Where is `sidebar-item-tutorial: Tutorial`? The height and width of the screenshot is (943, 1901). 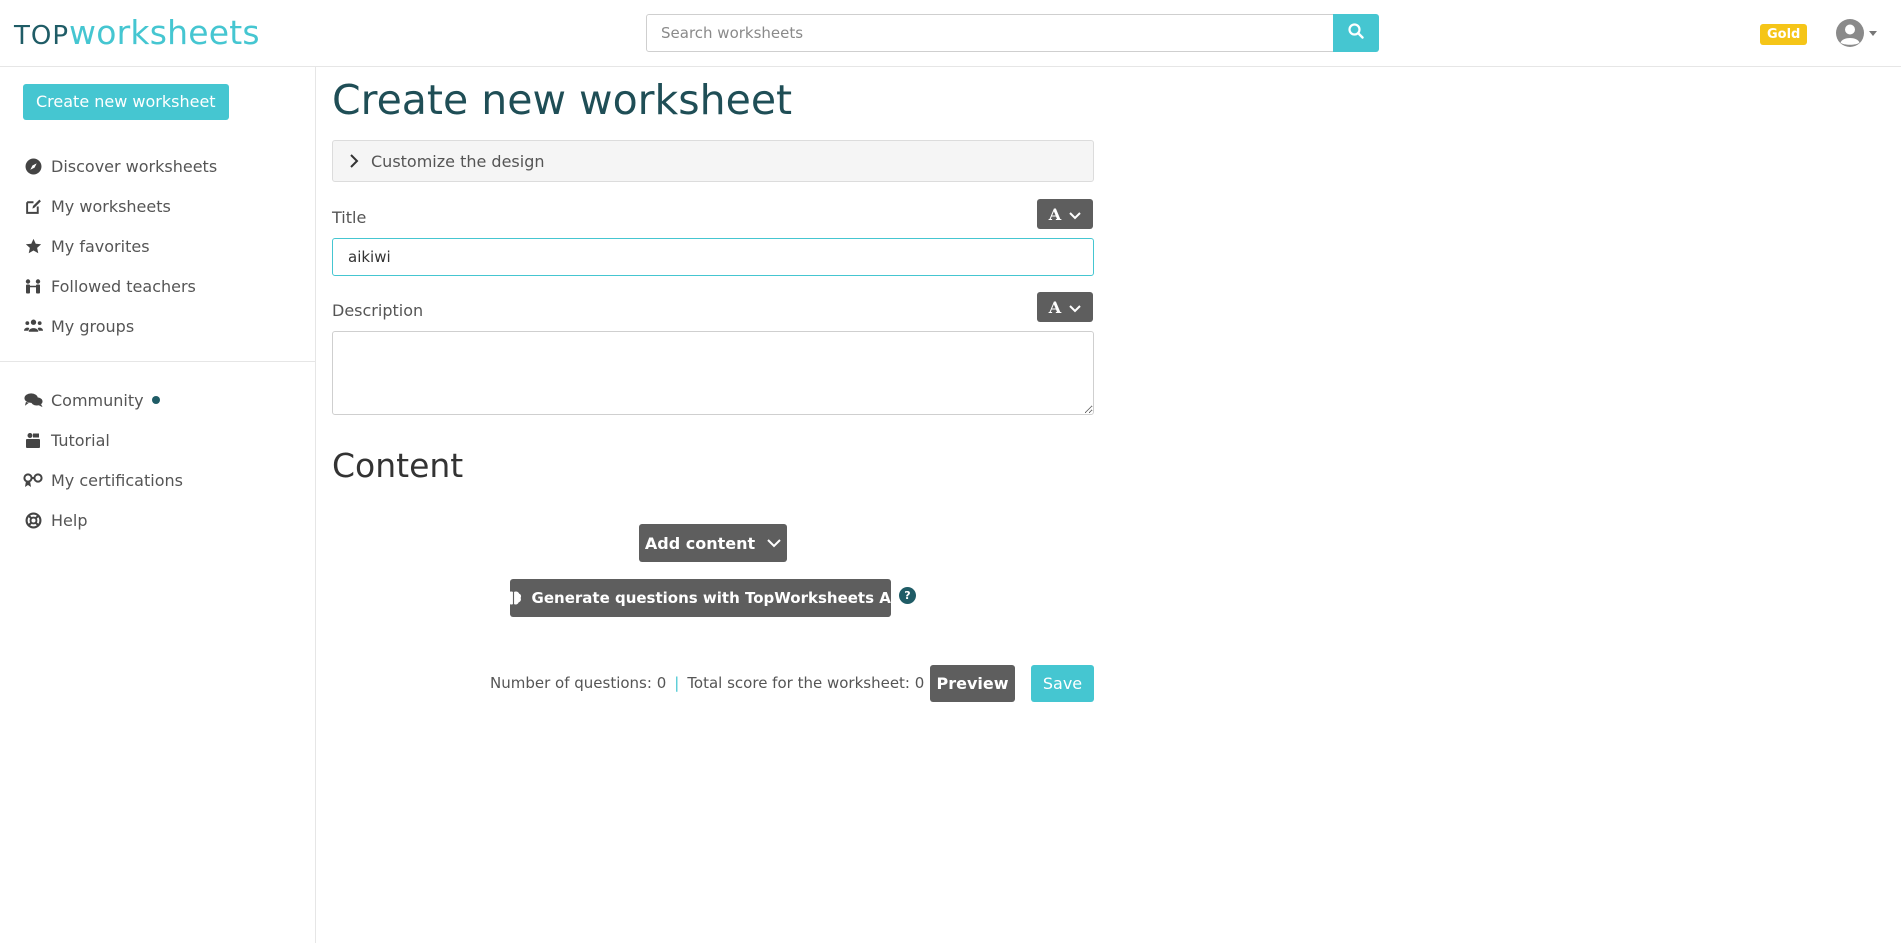 sidebar-item-tutorial: Tutorial is located at coordinates (66, 440).